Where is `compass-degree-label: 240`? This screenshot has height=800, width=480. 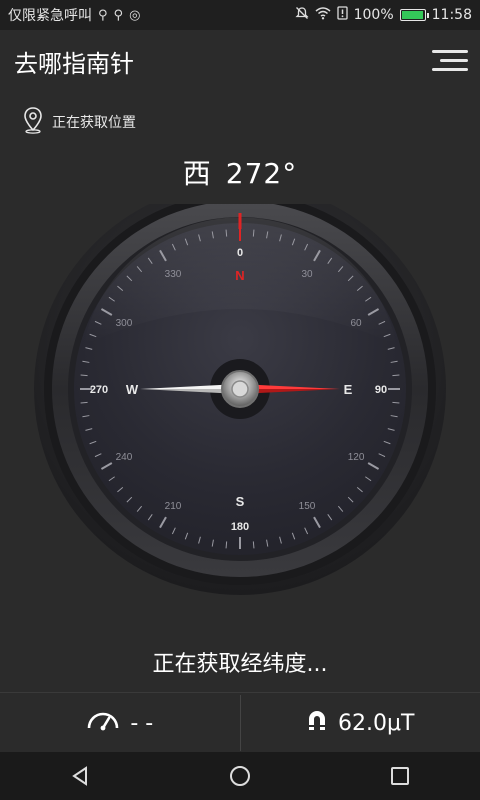
compass-degree-label: 240 is located at coordinates (124, 457).